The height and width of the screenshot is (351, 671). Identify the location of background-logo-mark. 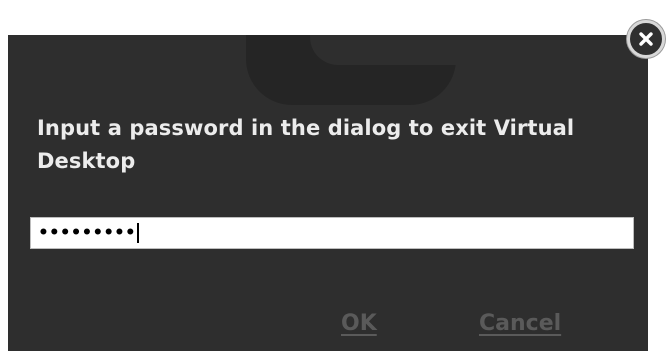
(351, 70).